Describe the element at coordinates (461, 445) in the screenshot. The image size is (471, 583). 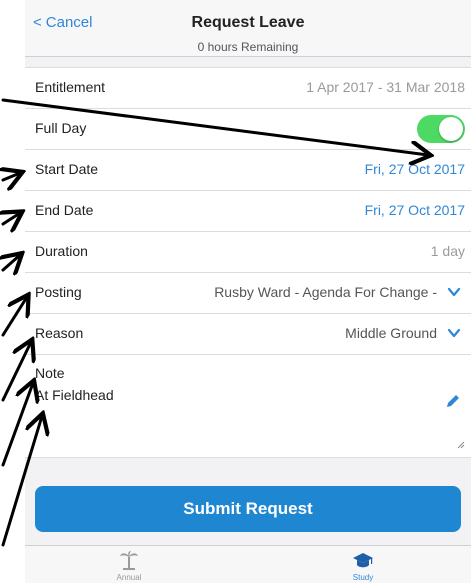
I see `resize-handle-icon` at that location.